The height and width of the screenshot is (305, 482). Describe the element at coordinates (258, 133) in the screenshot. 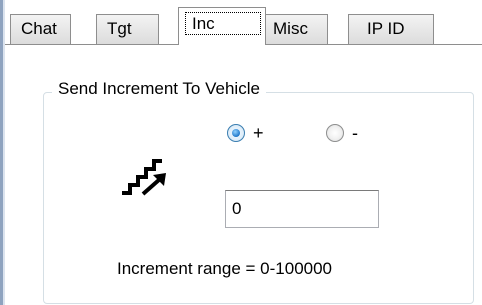

I see `plus-radio-label: +` at that location.